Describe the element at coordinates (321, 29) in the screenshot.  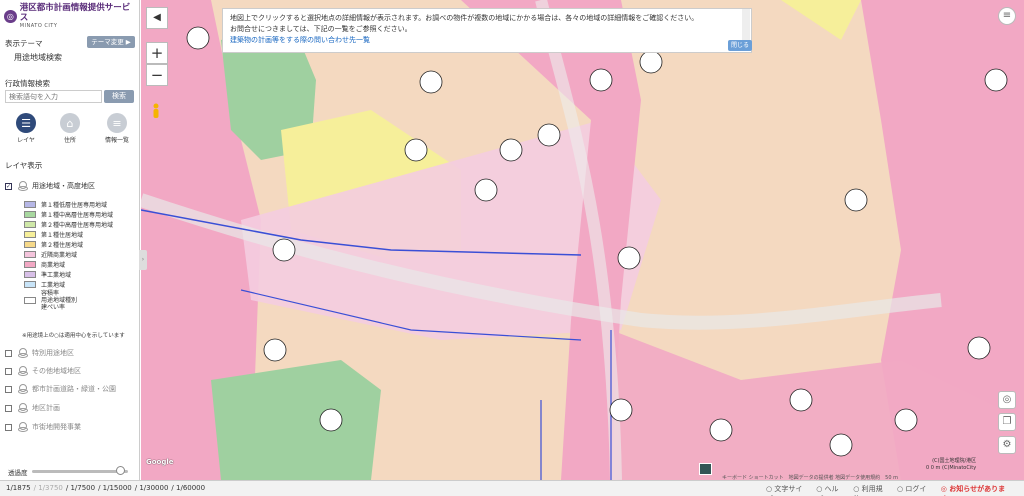
I see `notice-line2: お問合せにつきましては、下記の一覧をご参照ください。` at that location.